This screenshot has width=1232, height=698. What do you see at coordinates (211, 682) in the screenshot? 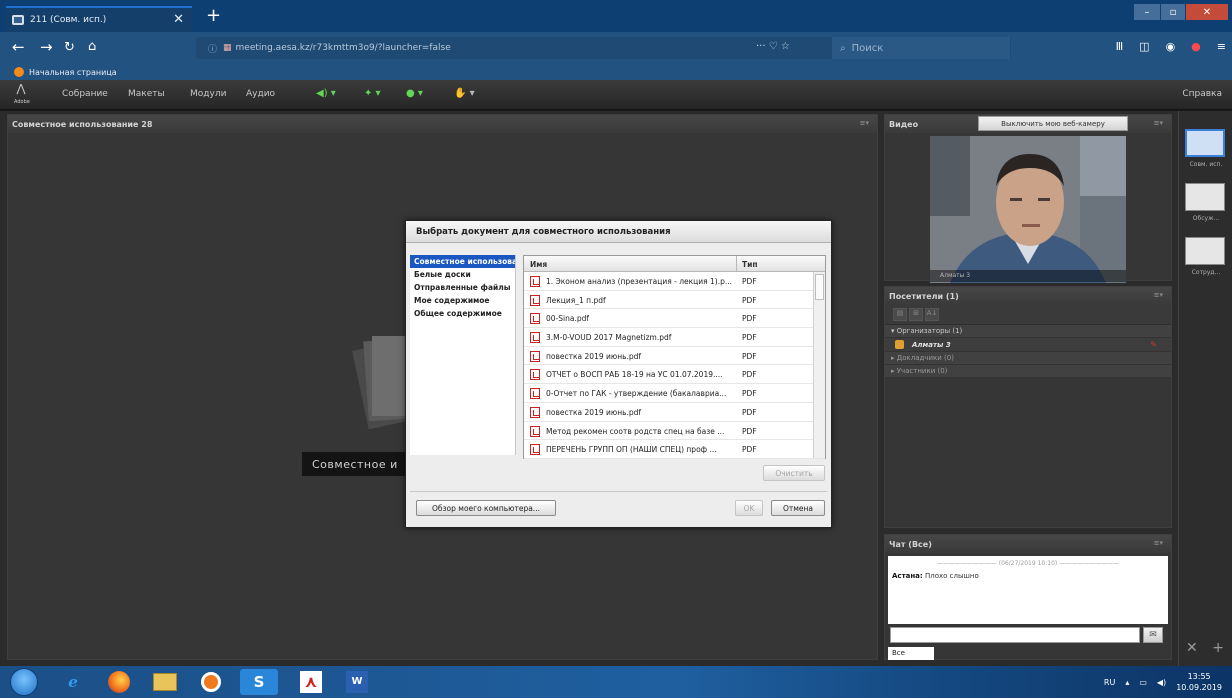
I see `media-player-icon` at bounding box center [211, 682].